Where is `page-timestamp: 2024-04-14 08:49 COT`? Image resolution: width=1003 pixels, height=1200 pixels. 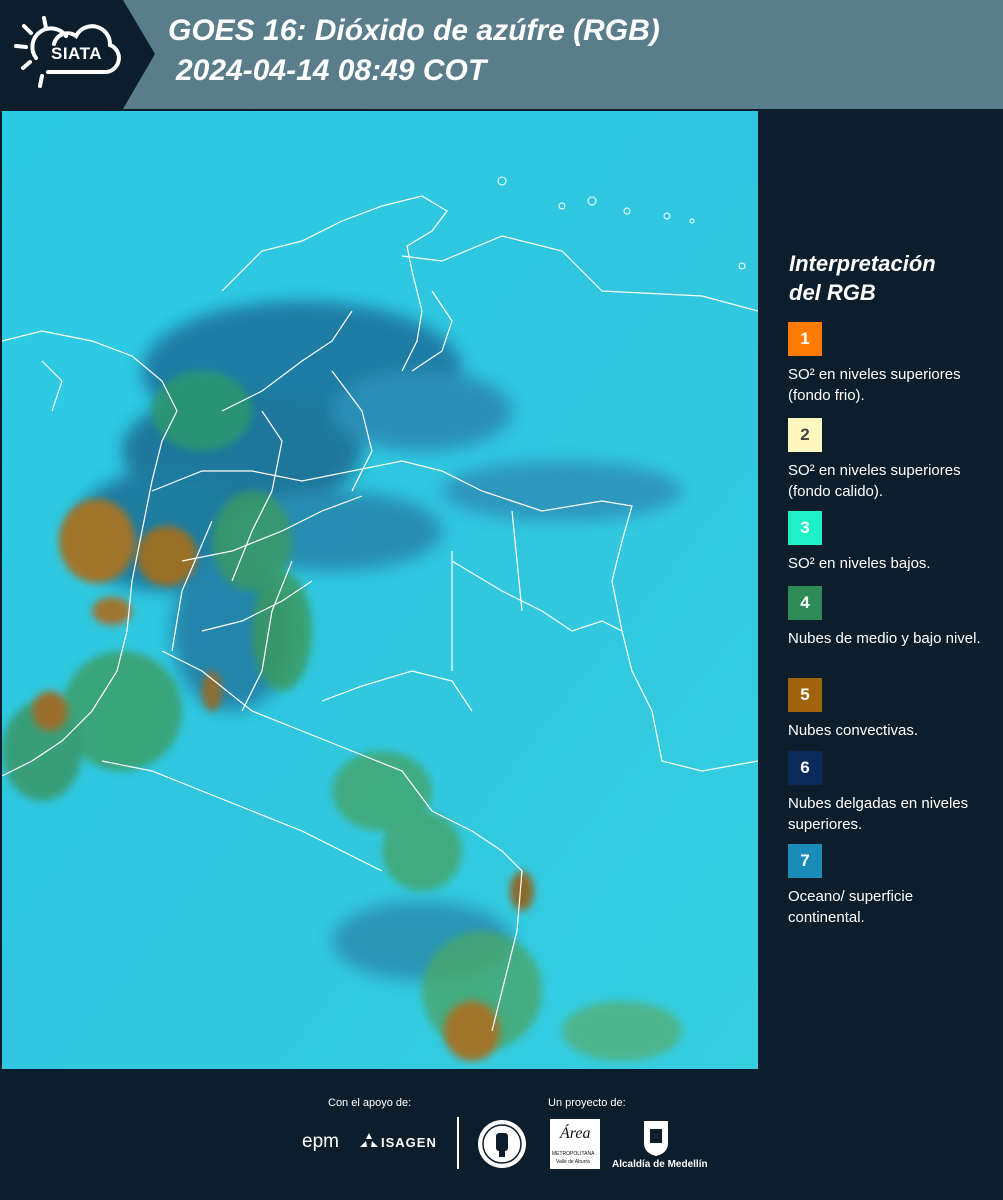
page-timestamp: 2024-04-14 08:49 COT is located at coordinates (331, 70).